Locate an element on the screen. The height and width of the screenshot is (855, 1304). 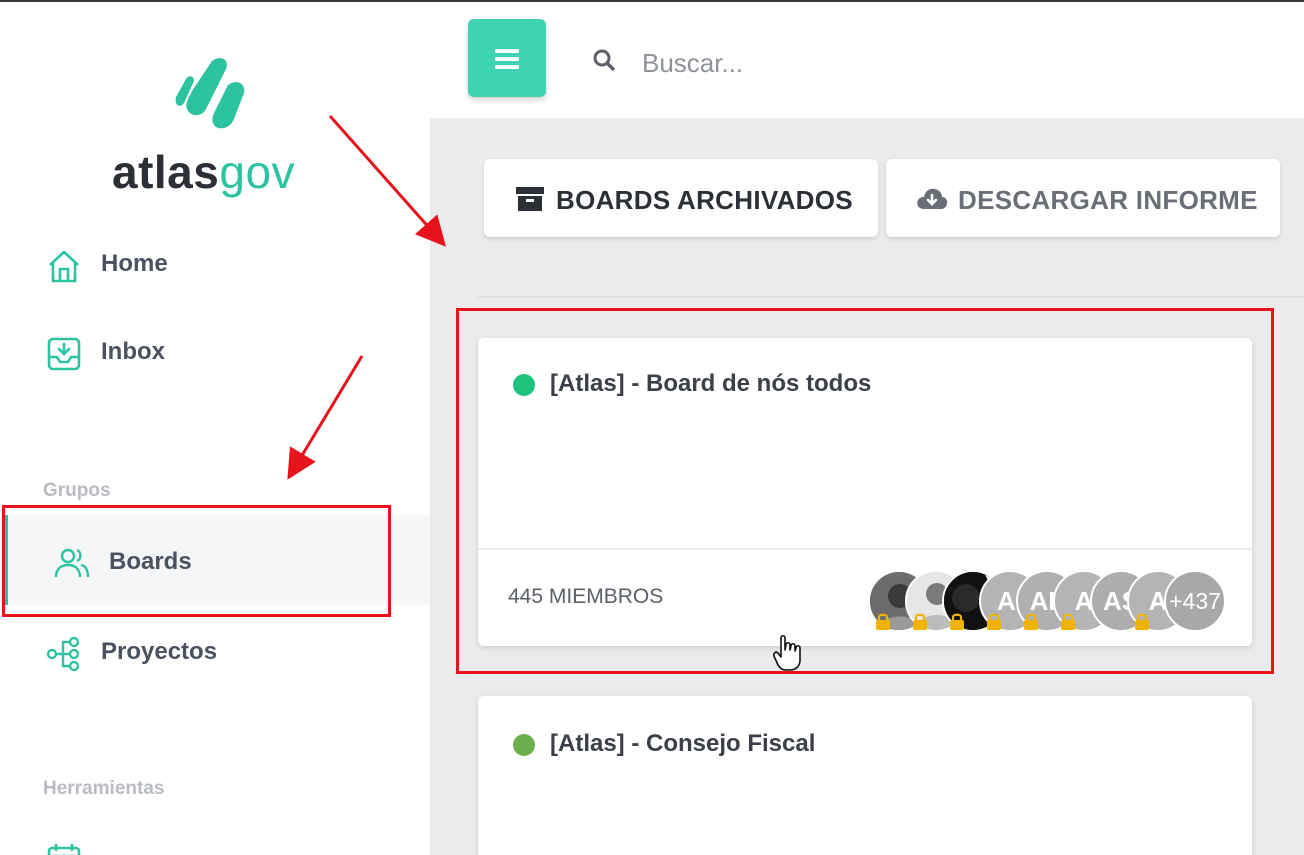
logo: atlasgov is located at coordinates (217, 127).